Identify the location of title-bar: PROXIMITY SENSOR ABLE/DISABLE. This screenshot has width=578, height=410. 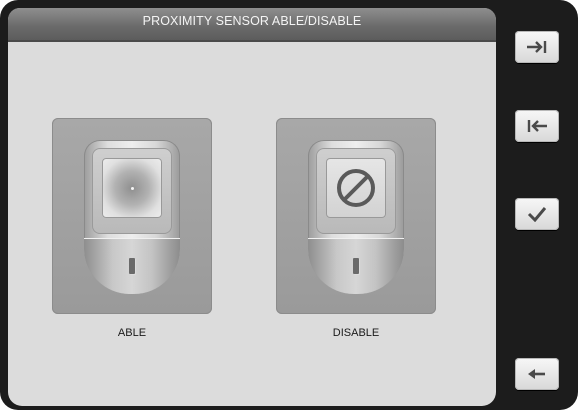
(252, 25).